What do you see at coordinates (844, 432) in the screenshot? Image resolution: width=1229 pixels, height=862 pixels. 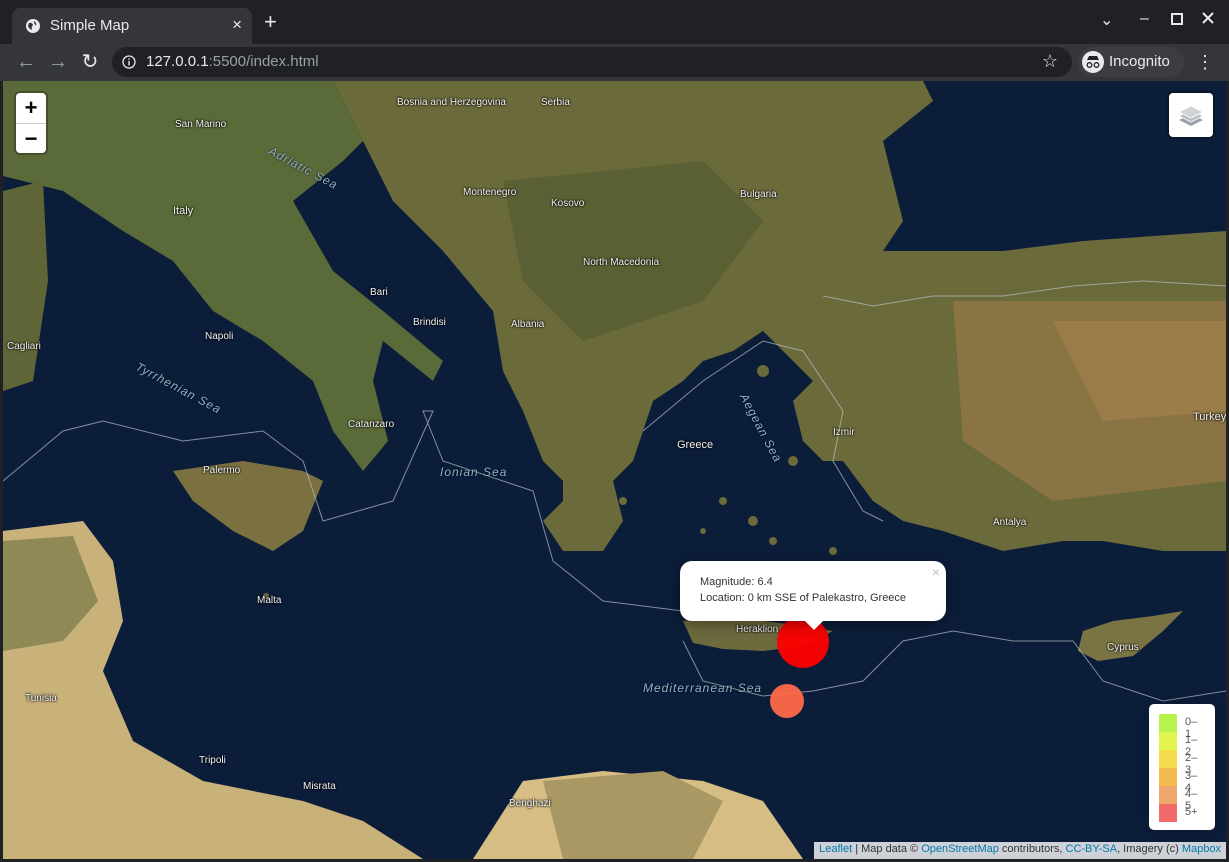 I see `label-izmir: Izmir` at bounding box center [844, 432].